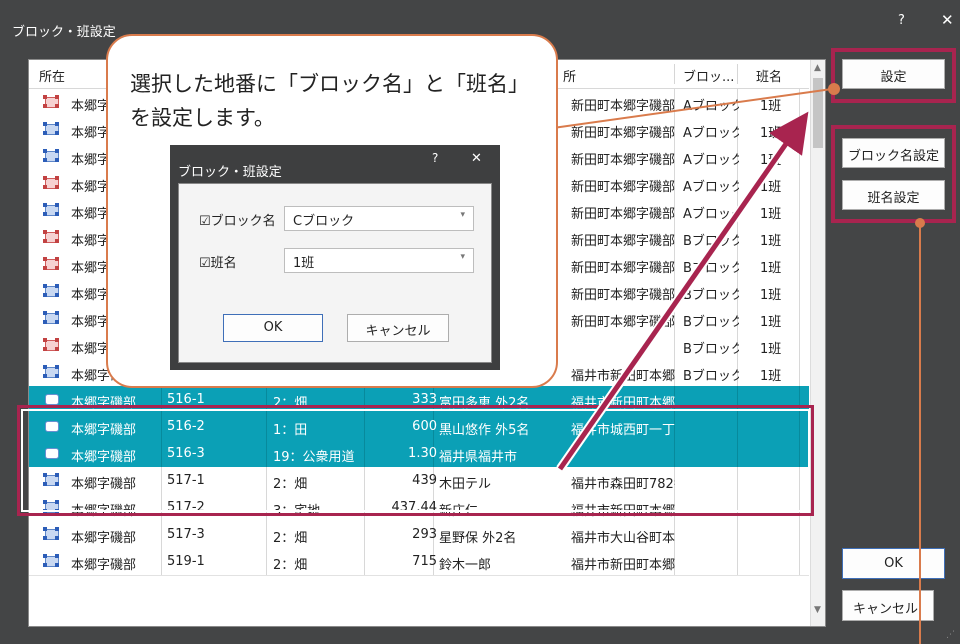 The width and height of the screenshot is (960, 644). Describe the element at coordinates (273, 328) in the screenshot. I see `mini-ok-button: OK` at that location.